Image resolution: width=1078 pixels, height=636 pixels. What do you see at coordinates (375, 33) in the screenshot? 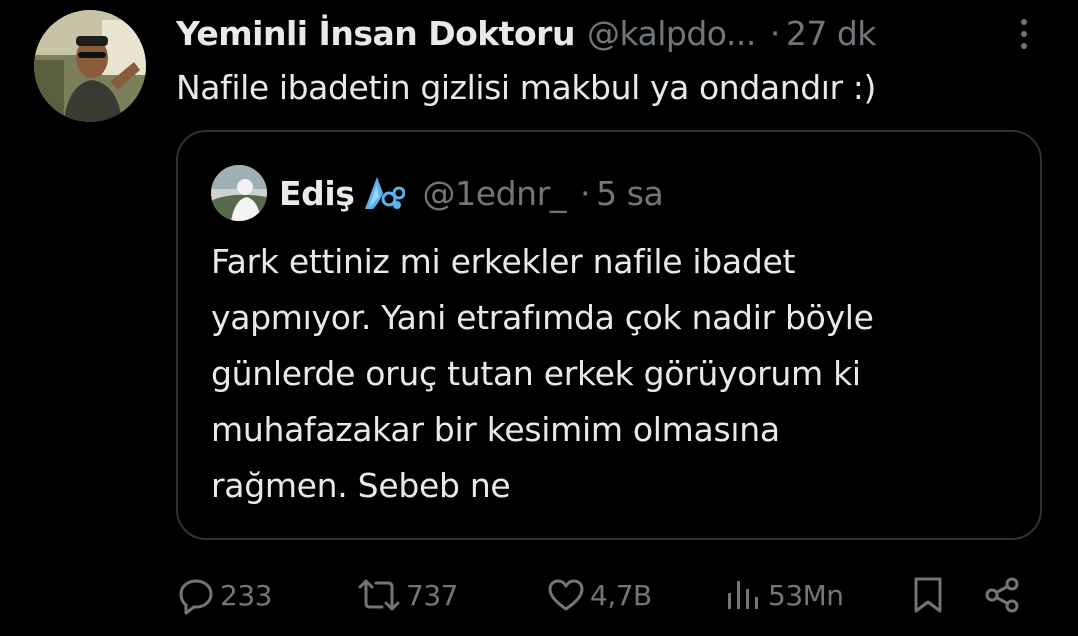
I see `author-display-name: Yeminli İnsan Doktoru` at bounding box center [375, 33].